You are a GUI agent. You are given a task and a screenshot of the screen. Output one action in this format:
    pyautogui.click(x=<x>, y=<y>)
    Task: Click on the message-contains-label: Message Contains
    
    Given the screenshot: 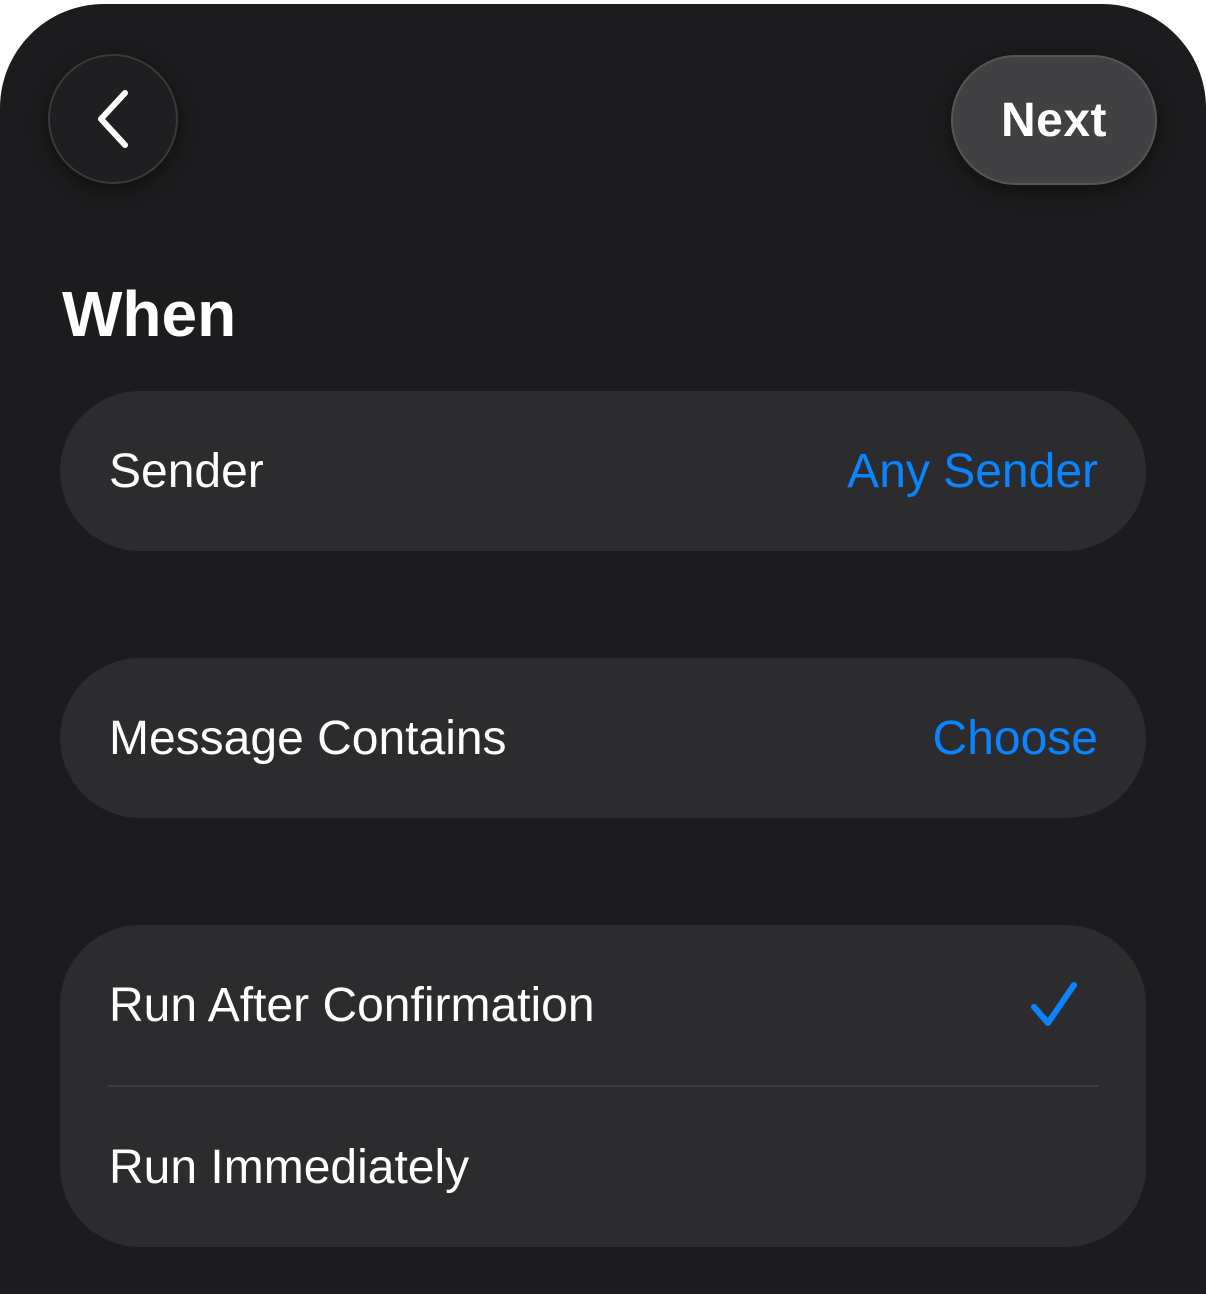 What is the action you would take?
    pyautogui.click(x=308, y=738)
    